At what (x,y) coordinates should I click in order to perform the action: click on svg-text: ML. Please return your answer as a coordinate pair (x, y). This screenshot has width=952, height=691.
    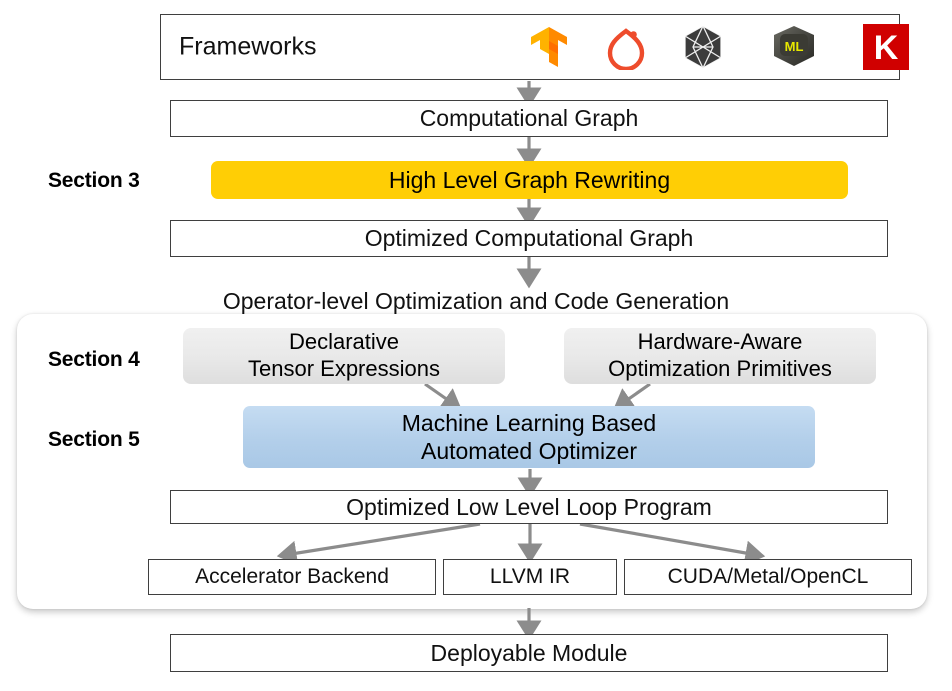
    Looking at the image, I should click on (794, 46).